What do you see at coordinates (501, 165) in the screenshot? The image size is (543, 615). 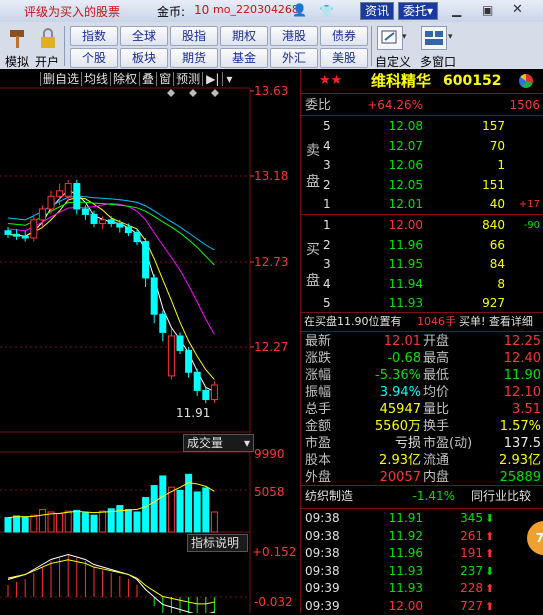 I see `sell-volume: 1` at bounding box center [501, 165].